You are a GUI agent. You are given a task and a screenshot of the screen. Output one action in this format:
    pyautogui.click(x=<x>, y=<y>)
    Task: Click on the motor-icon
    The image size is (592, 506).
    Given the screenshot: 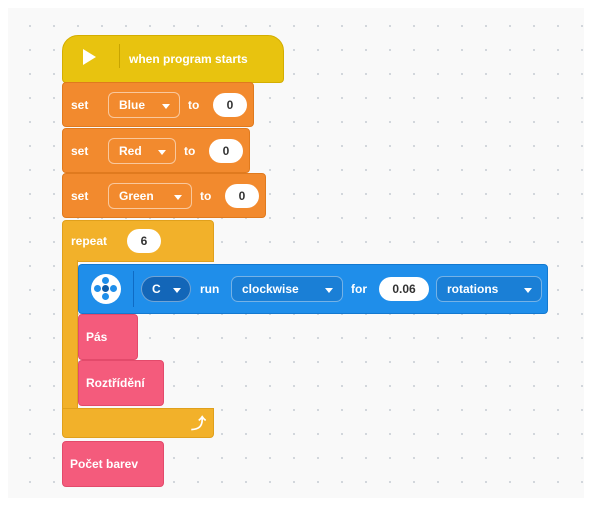 What is the action you would take?
    pyautogui.click(x=106, y=289)
    